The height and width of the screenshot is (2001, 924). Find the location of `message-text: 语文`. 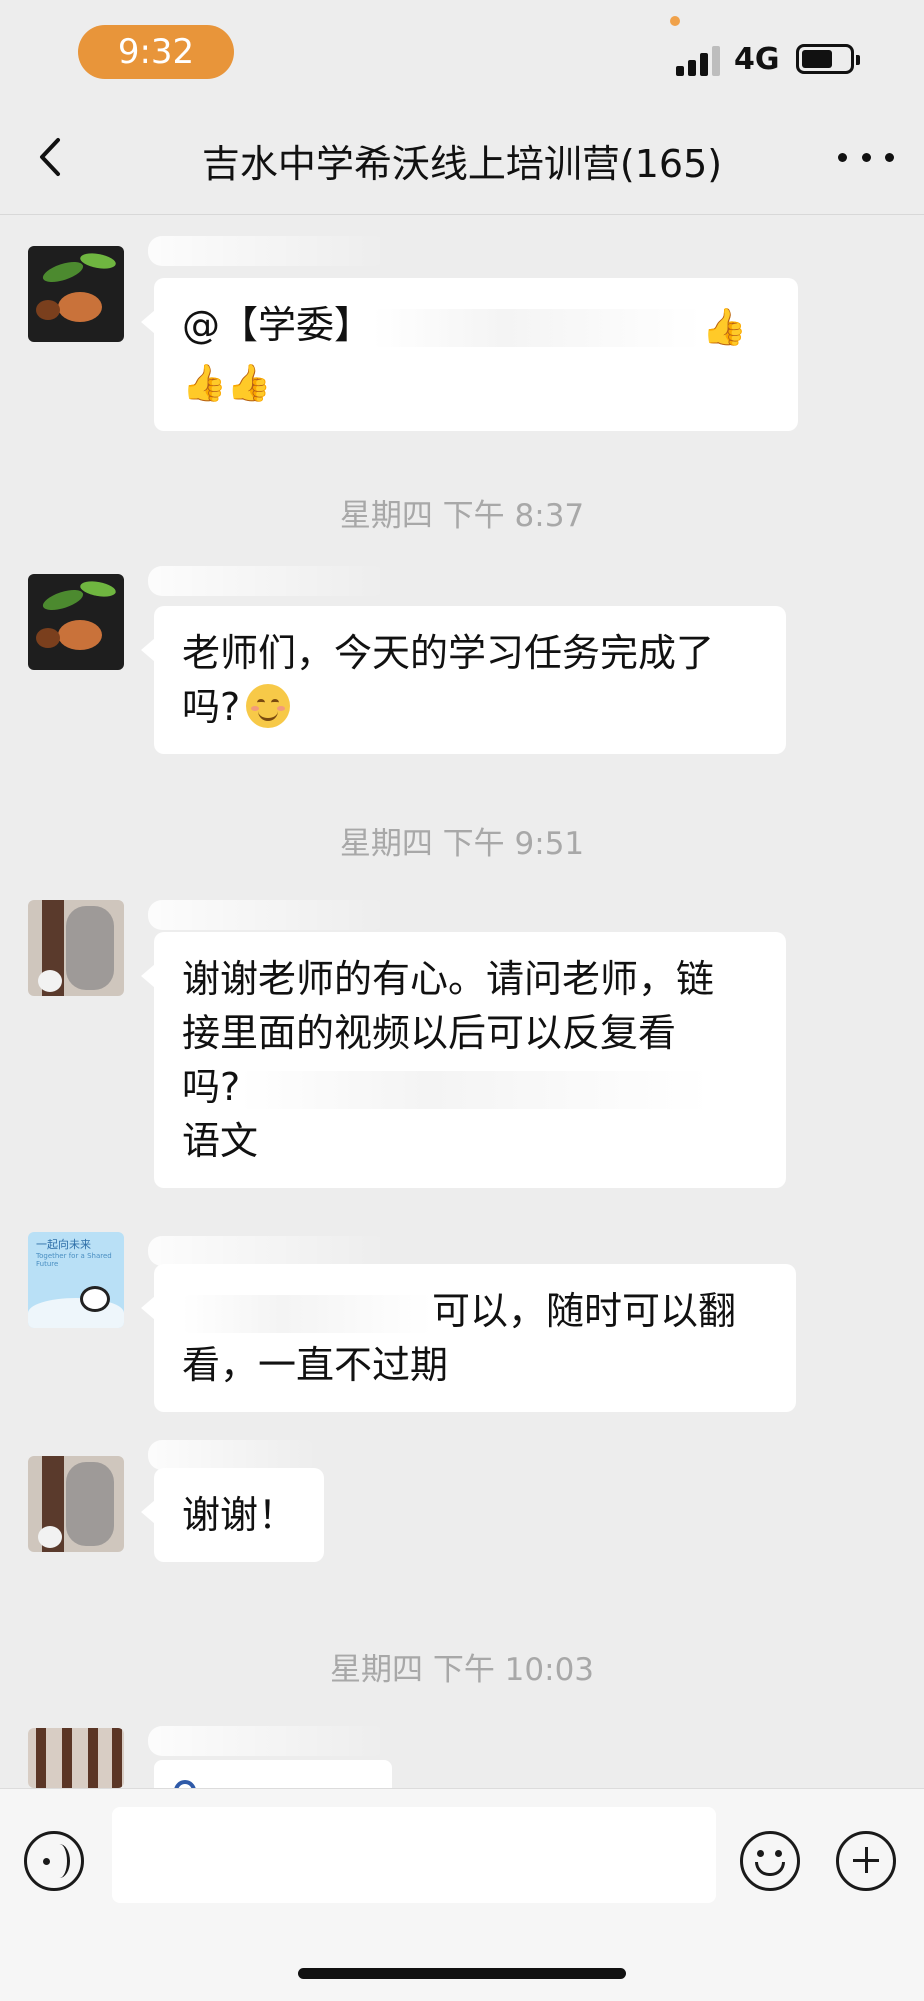

message-text: 语文 is located at coordinates (220, 1141).